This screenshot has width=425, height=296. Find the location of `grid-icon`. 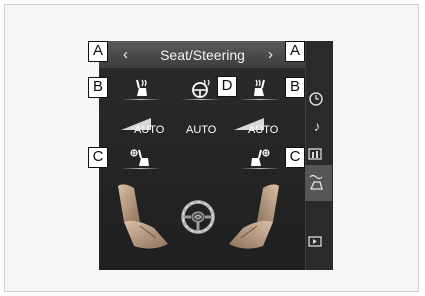

grid-icon is located at coordinates (315, 154).